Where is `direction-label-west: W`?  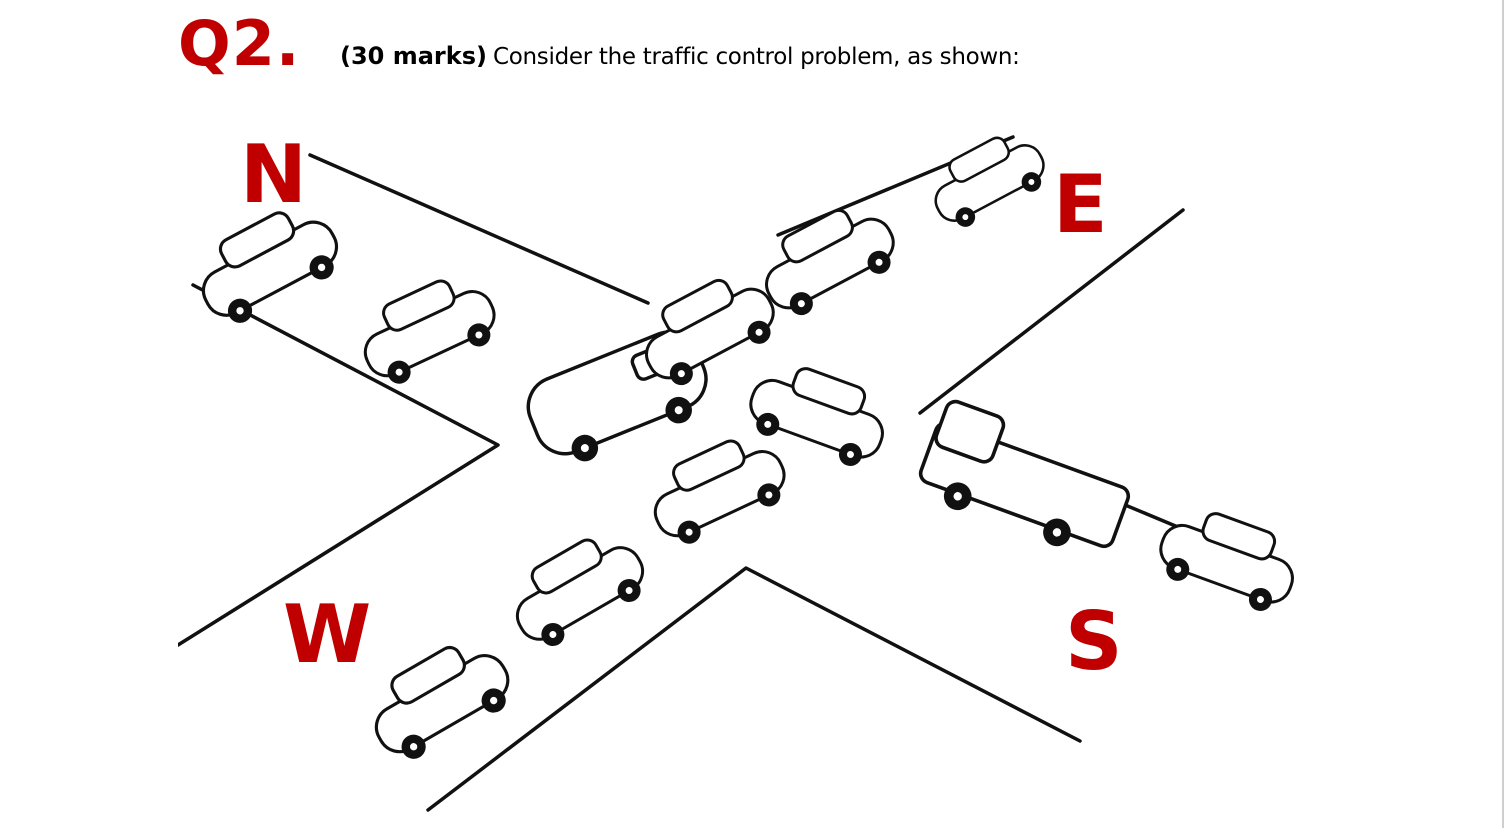 direction-label-west: W is located at coordinates (327, 634).